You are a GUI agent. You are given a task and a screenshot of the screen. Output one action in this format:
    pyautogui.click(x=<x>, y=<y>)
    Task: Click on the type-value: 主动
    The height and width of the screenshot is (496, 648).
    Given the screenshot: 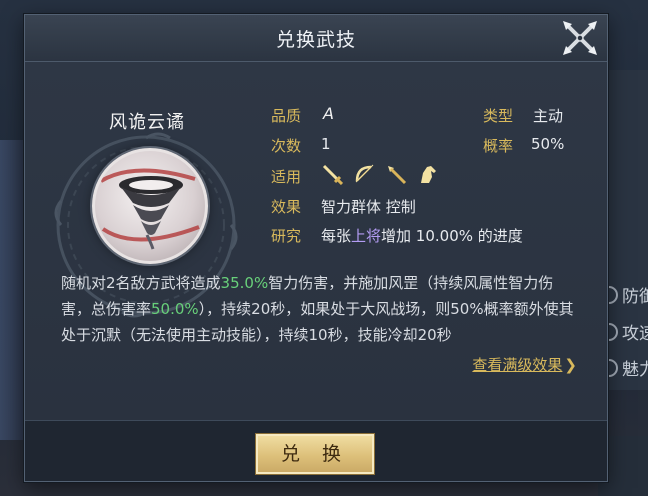 What is the action you would take?
    pyautogui.click(x=548, y=116)
    